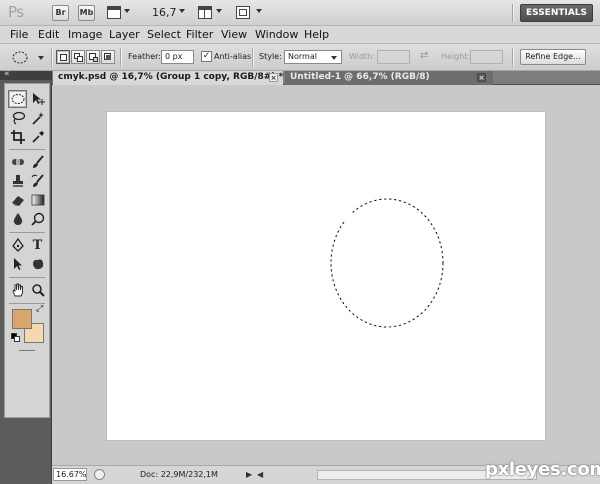  What do you see at coordinates (124, 34) in the screenshot?
I see `menu-layer: Layer` at bounding box center [124, 34].